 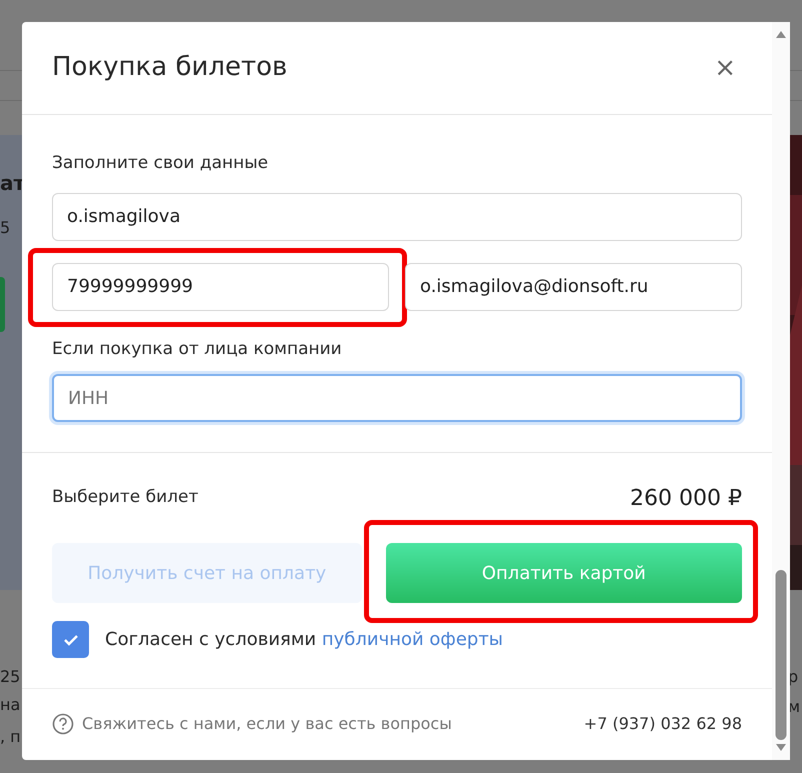 I want to click on name-field: o.ismagilova, so click(x=397, y=216).